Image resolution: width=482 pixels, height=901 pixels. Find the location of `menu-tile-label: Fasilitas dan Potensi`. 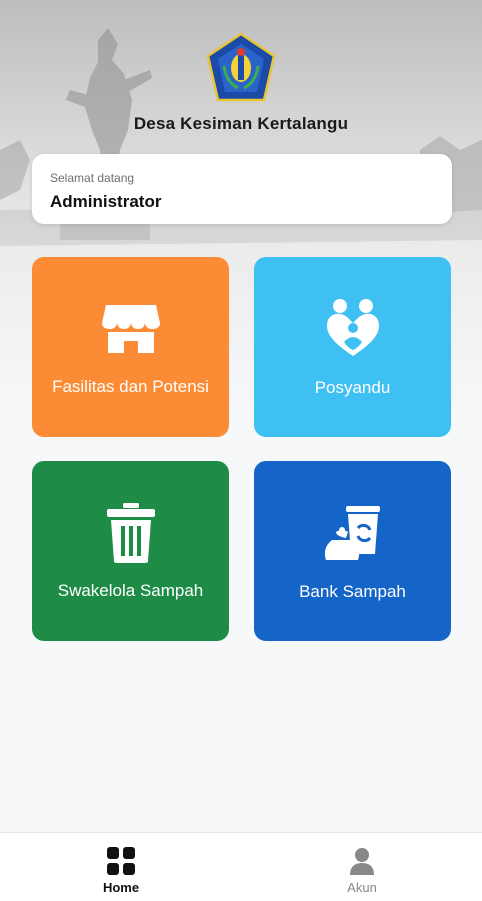

menu-tile-label: Fasilitas dan Potensi is located at coordinates (130, 386).